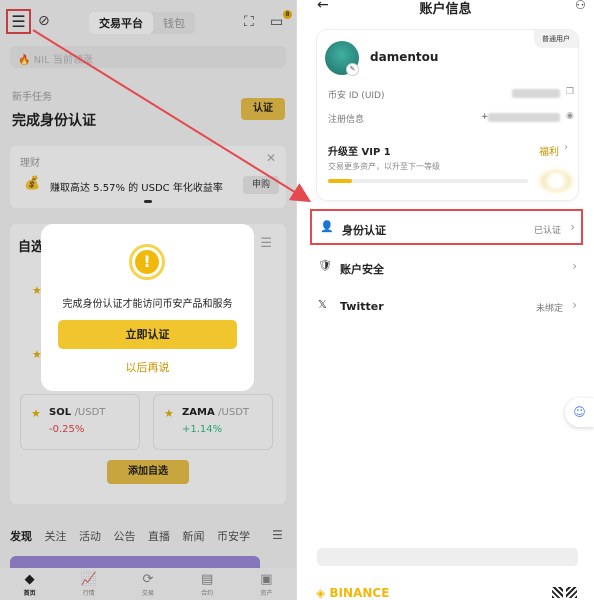 This screenshot has width=594, height=600. Describe the element at coordinates (446, 268) in the screenshot. I see `menu-account-security: 🛡 账户安全 ›` at that location.